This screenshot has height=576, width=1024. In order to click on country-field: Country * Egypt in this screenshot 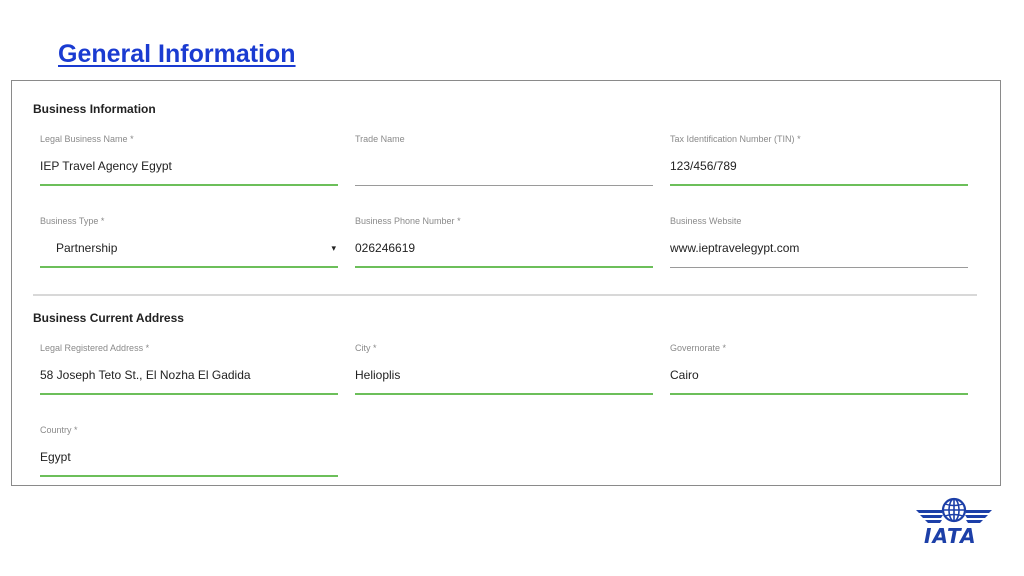, I will do `click(189, 451)`.